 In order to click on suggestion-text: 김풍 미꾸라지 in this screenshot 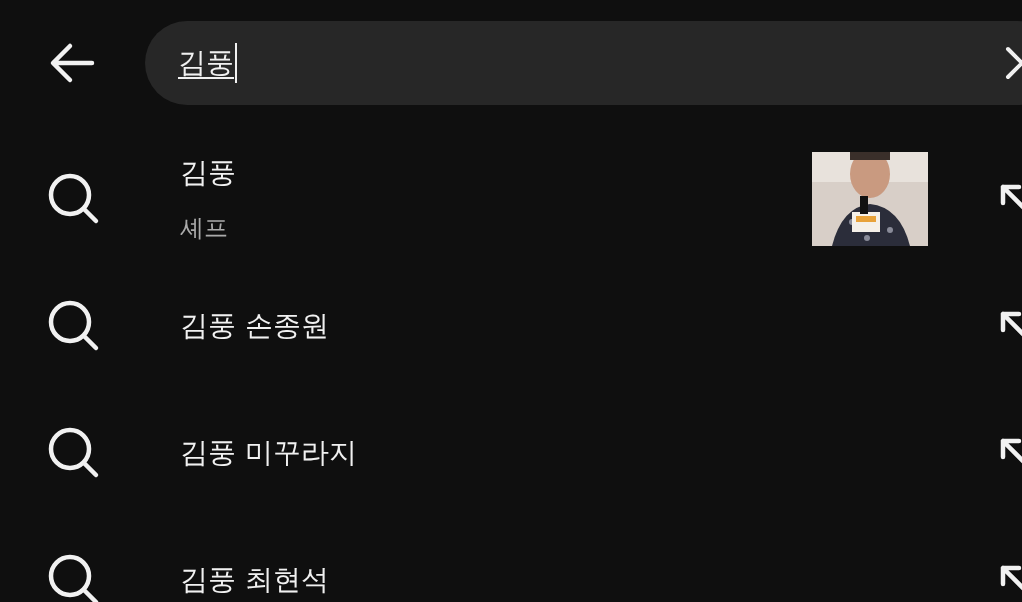, I will do `click(496, 452)`.